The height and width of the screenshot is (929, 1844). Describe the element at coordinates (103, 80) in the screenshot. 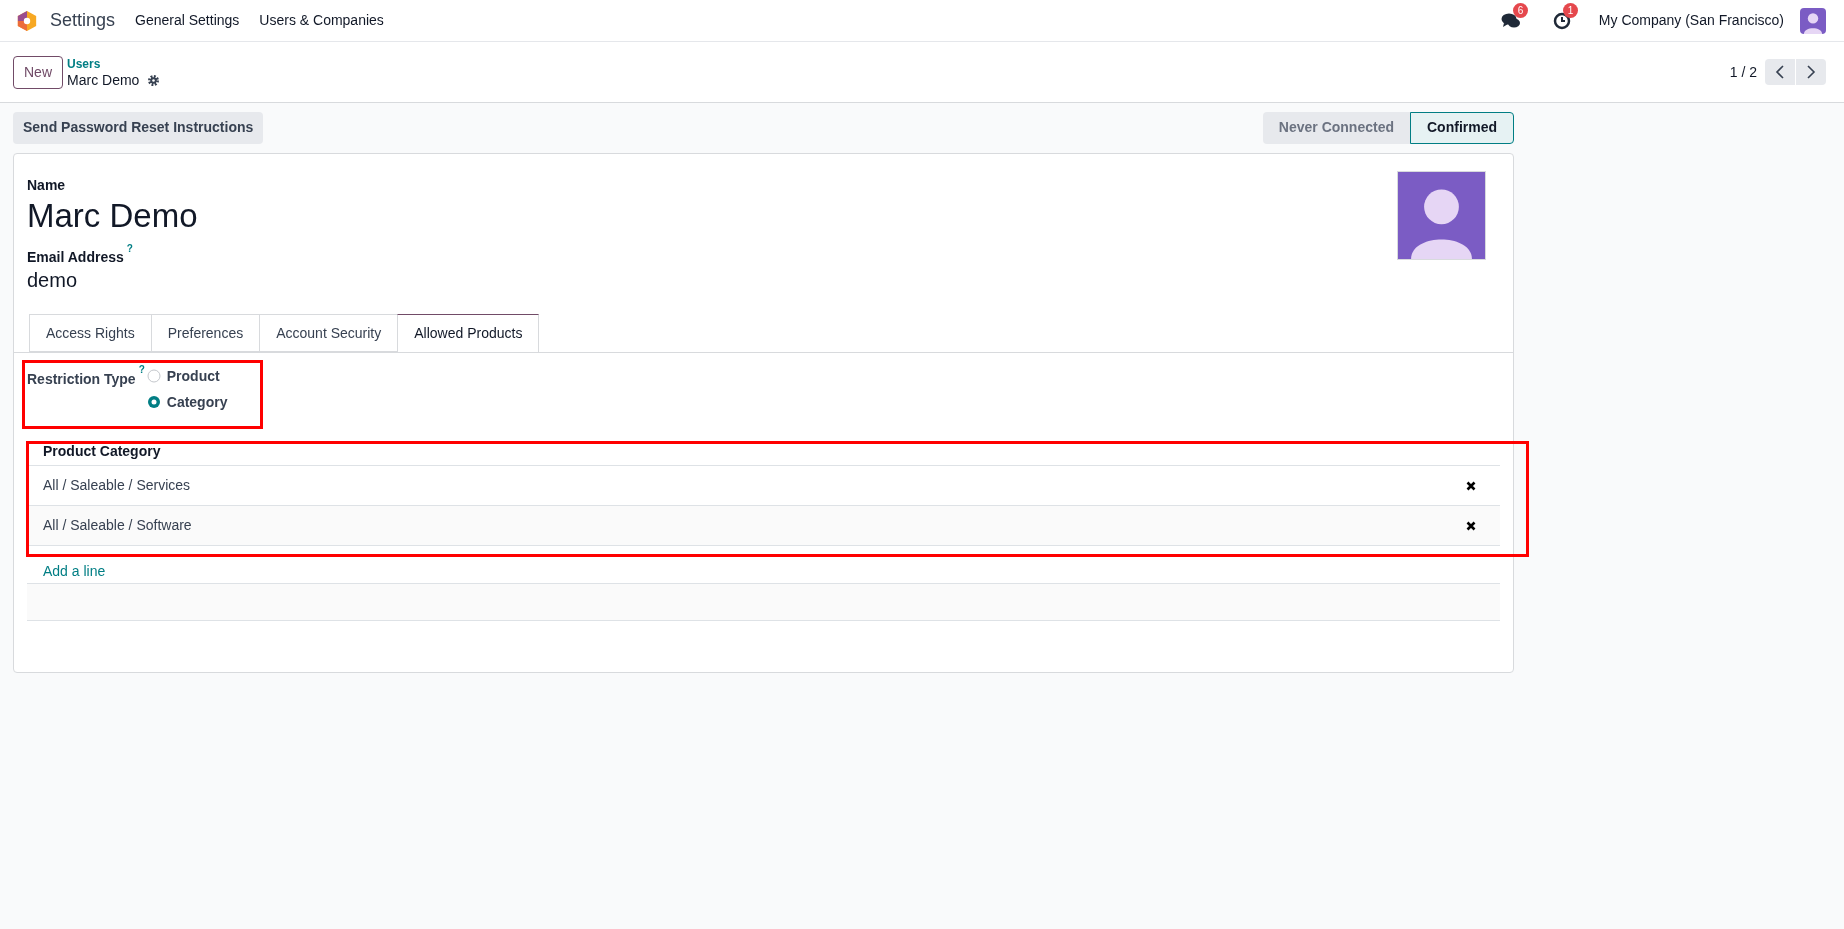

I see `record-title: Marc Demo` at that location.